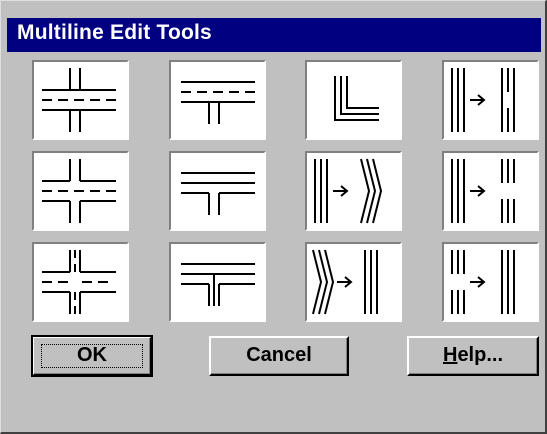  I want to click on closed-cross-icon, so click(79, 100).